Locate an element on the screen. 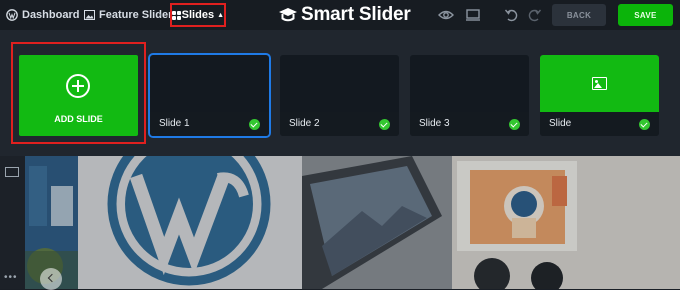 This screenshot has width=680, height=290. slide-card-footer: Slide 1 is located at coordinates (209, 124).